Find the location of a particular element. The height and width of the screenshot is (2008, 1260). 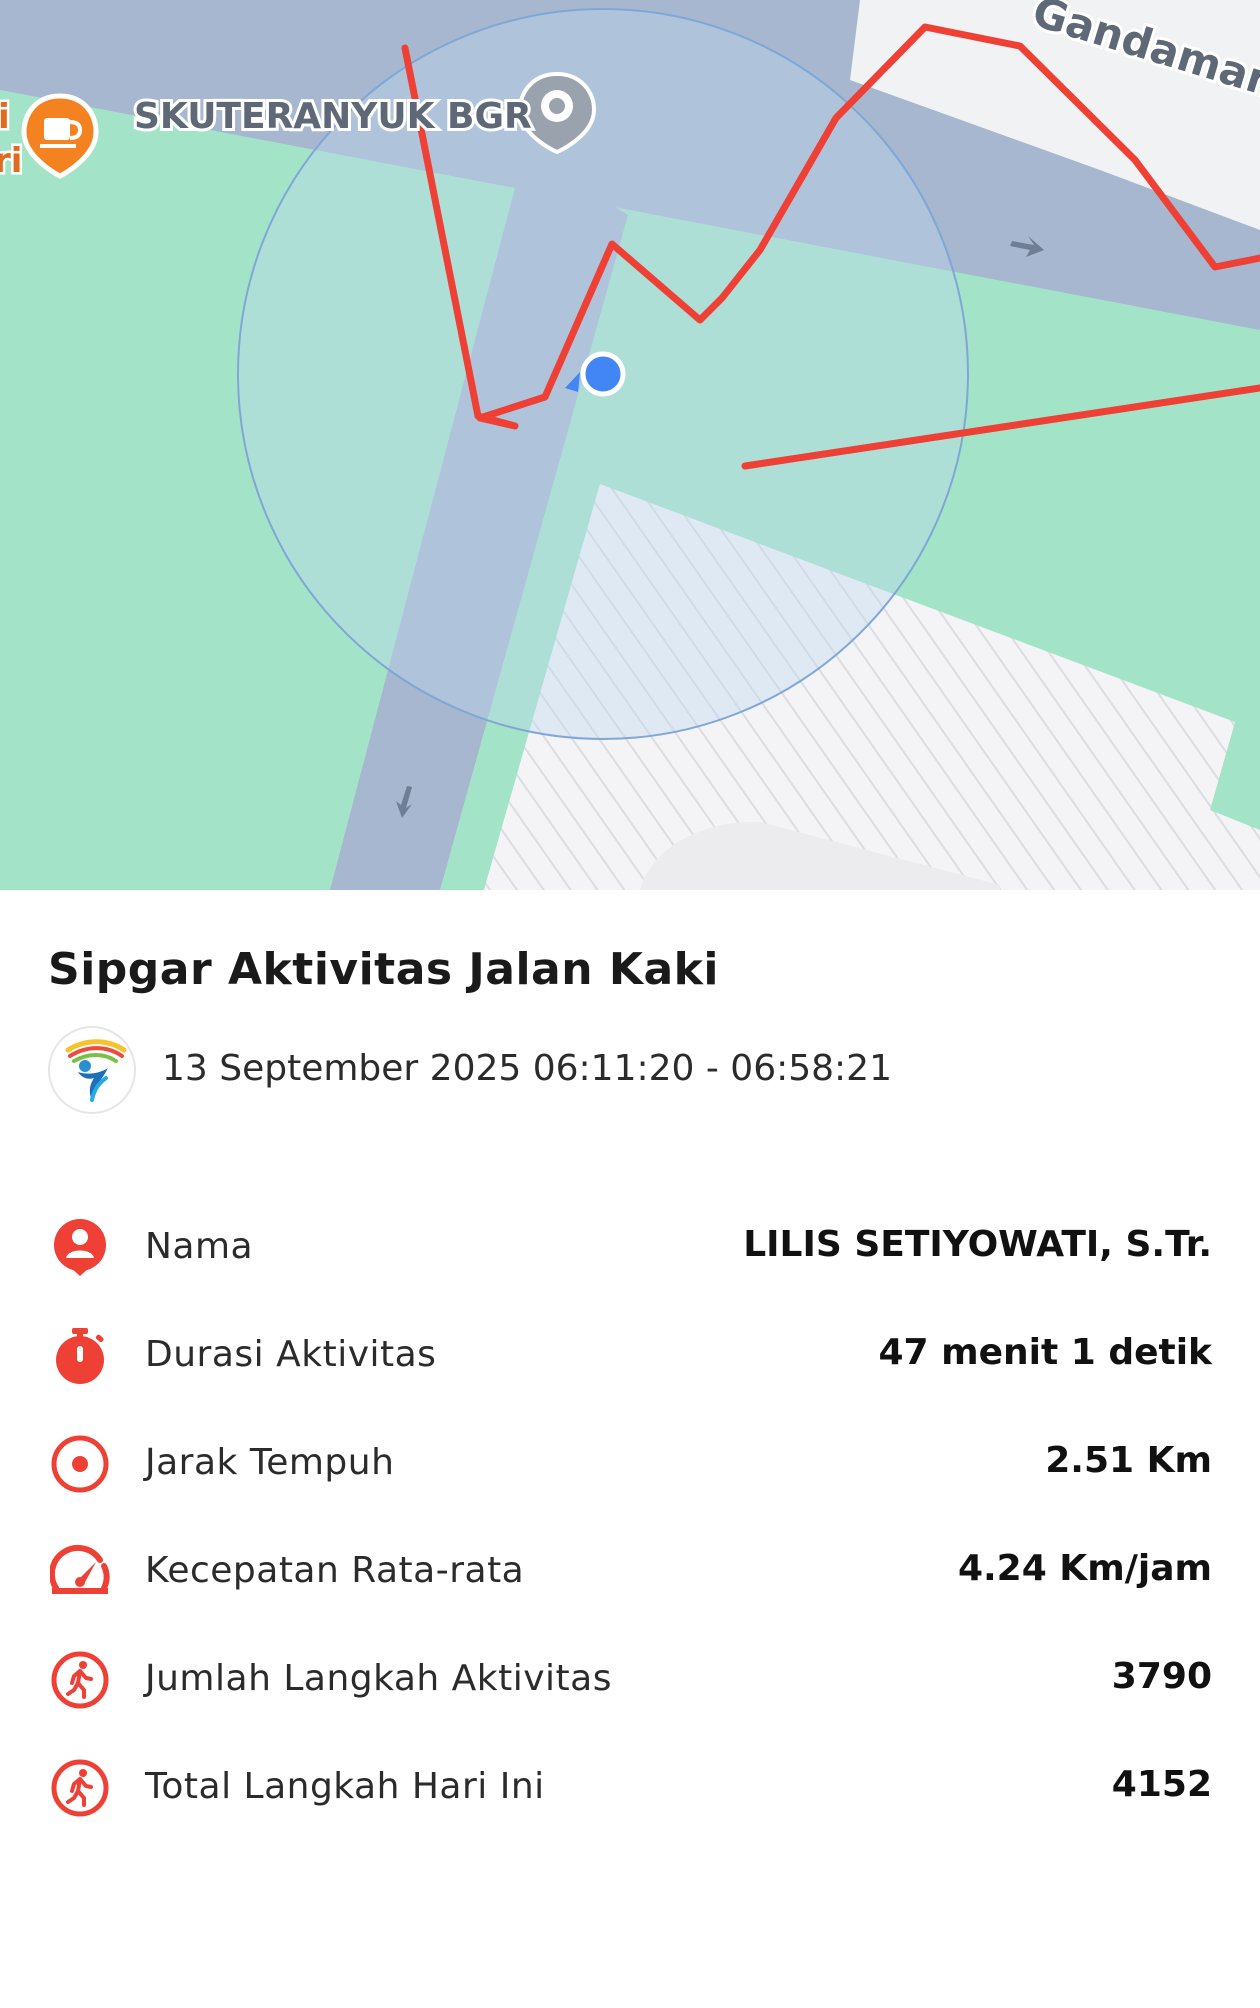

speedometer-icon is located at coordinates (80, 1569).